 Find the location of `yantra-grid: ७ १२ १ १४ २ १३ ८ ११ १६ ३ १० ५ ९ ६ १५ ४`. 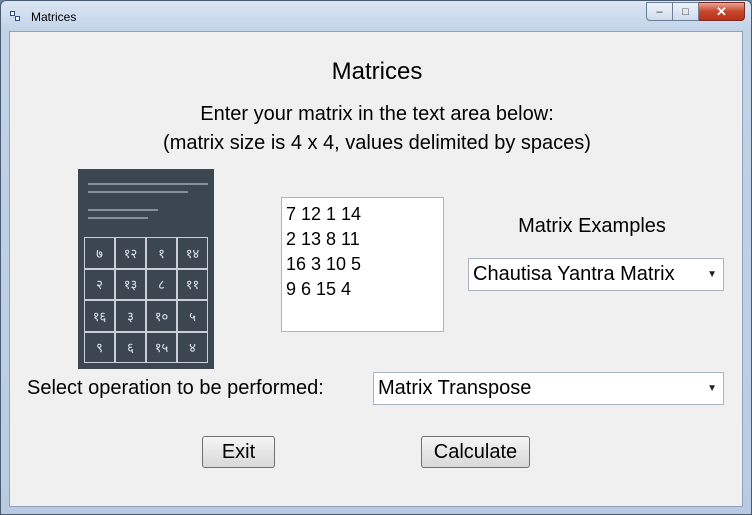

yantra-grid: ७ १२ १ १४ २ १३ ८ ११ १६ ३ १० ५ ९ ६ १५ ४ is located at coordinates (146, 300).